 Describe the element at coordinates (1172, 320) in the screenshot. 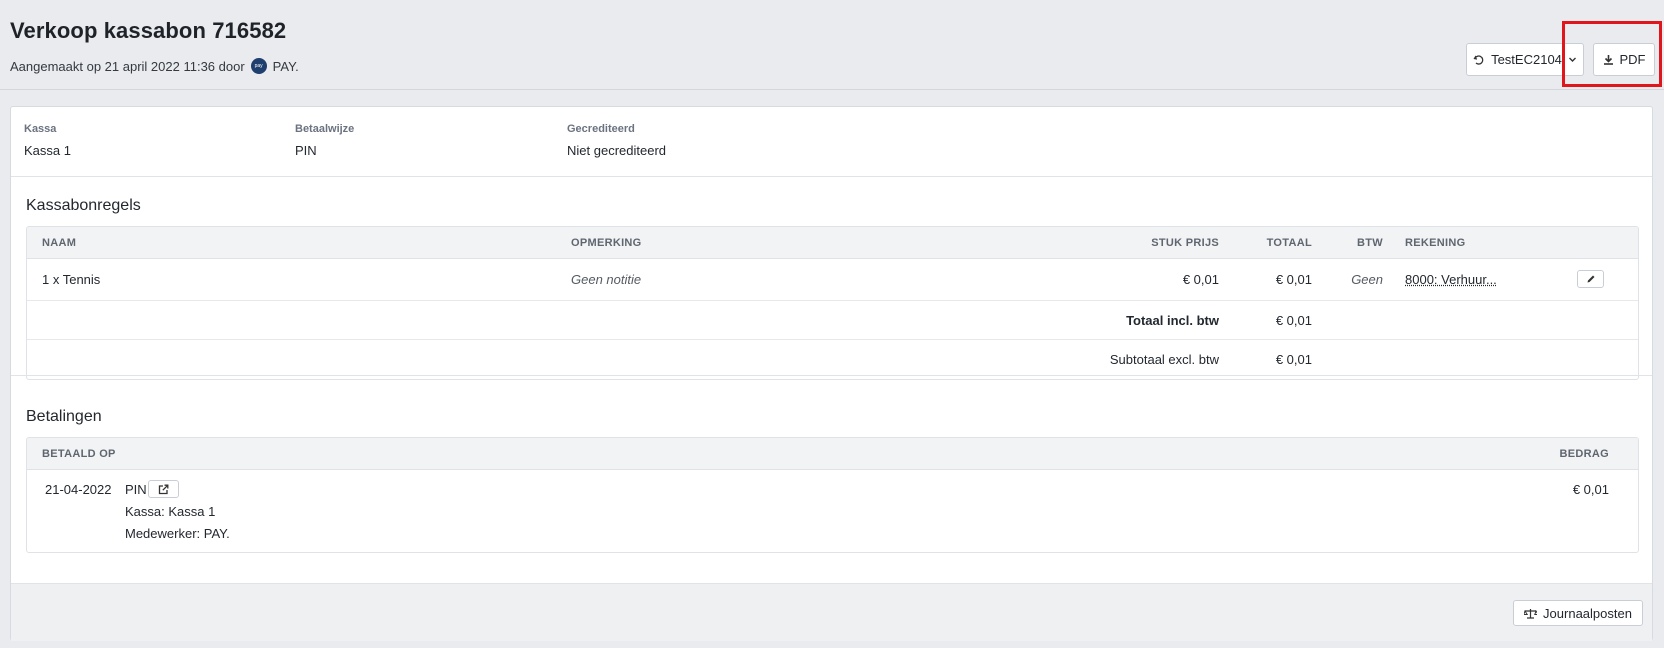

I see `total-incl-label: Totaal incl. btw` at that location.